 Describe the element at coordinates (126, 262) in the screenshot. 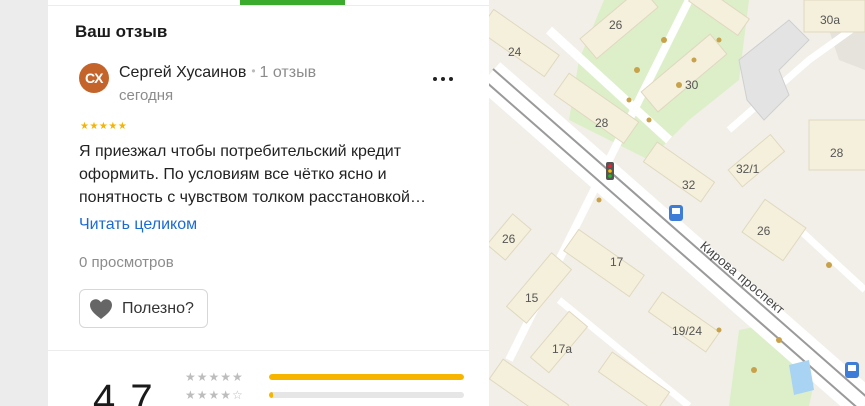

I see `views-count: 0 просмотров` at that location.